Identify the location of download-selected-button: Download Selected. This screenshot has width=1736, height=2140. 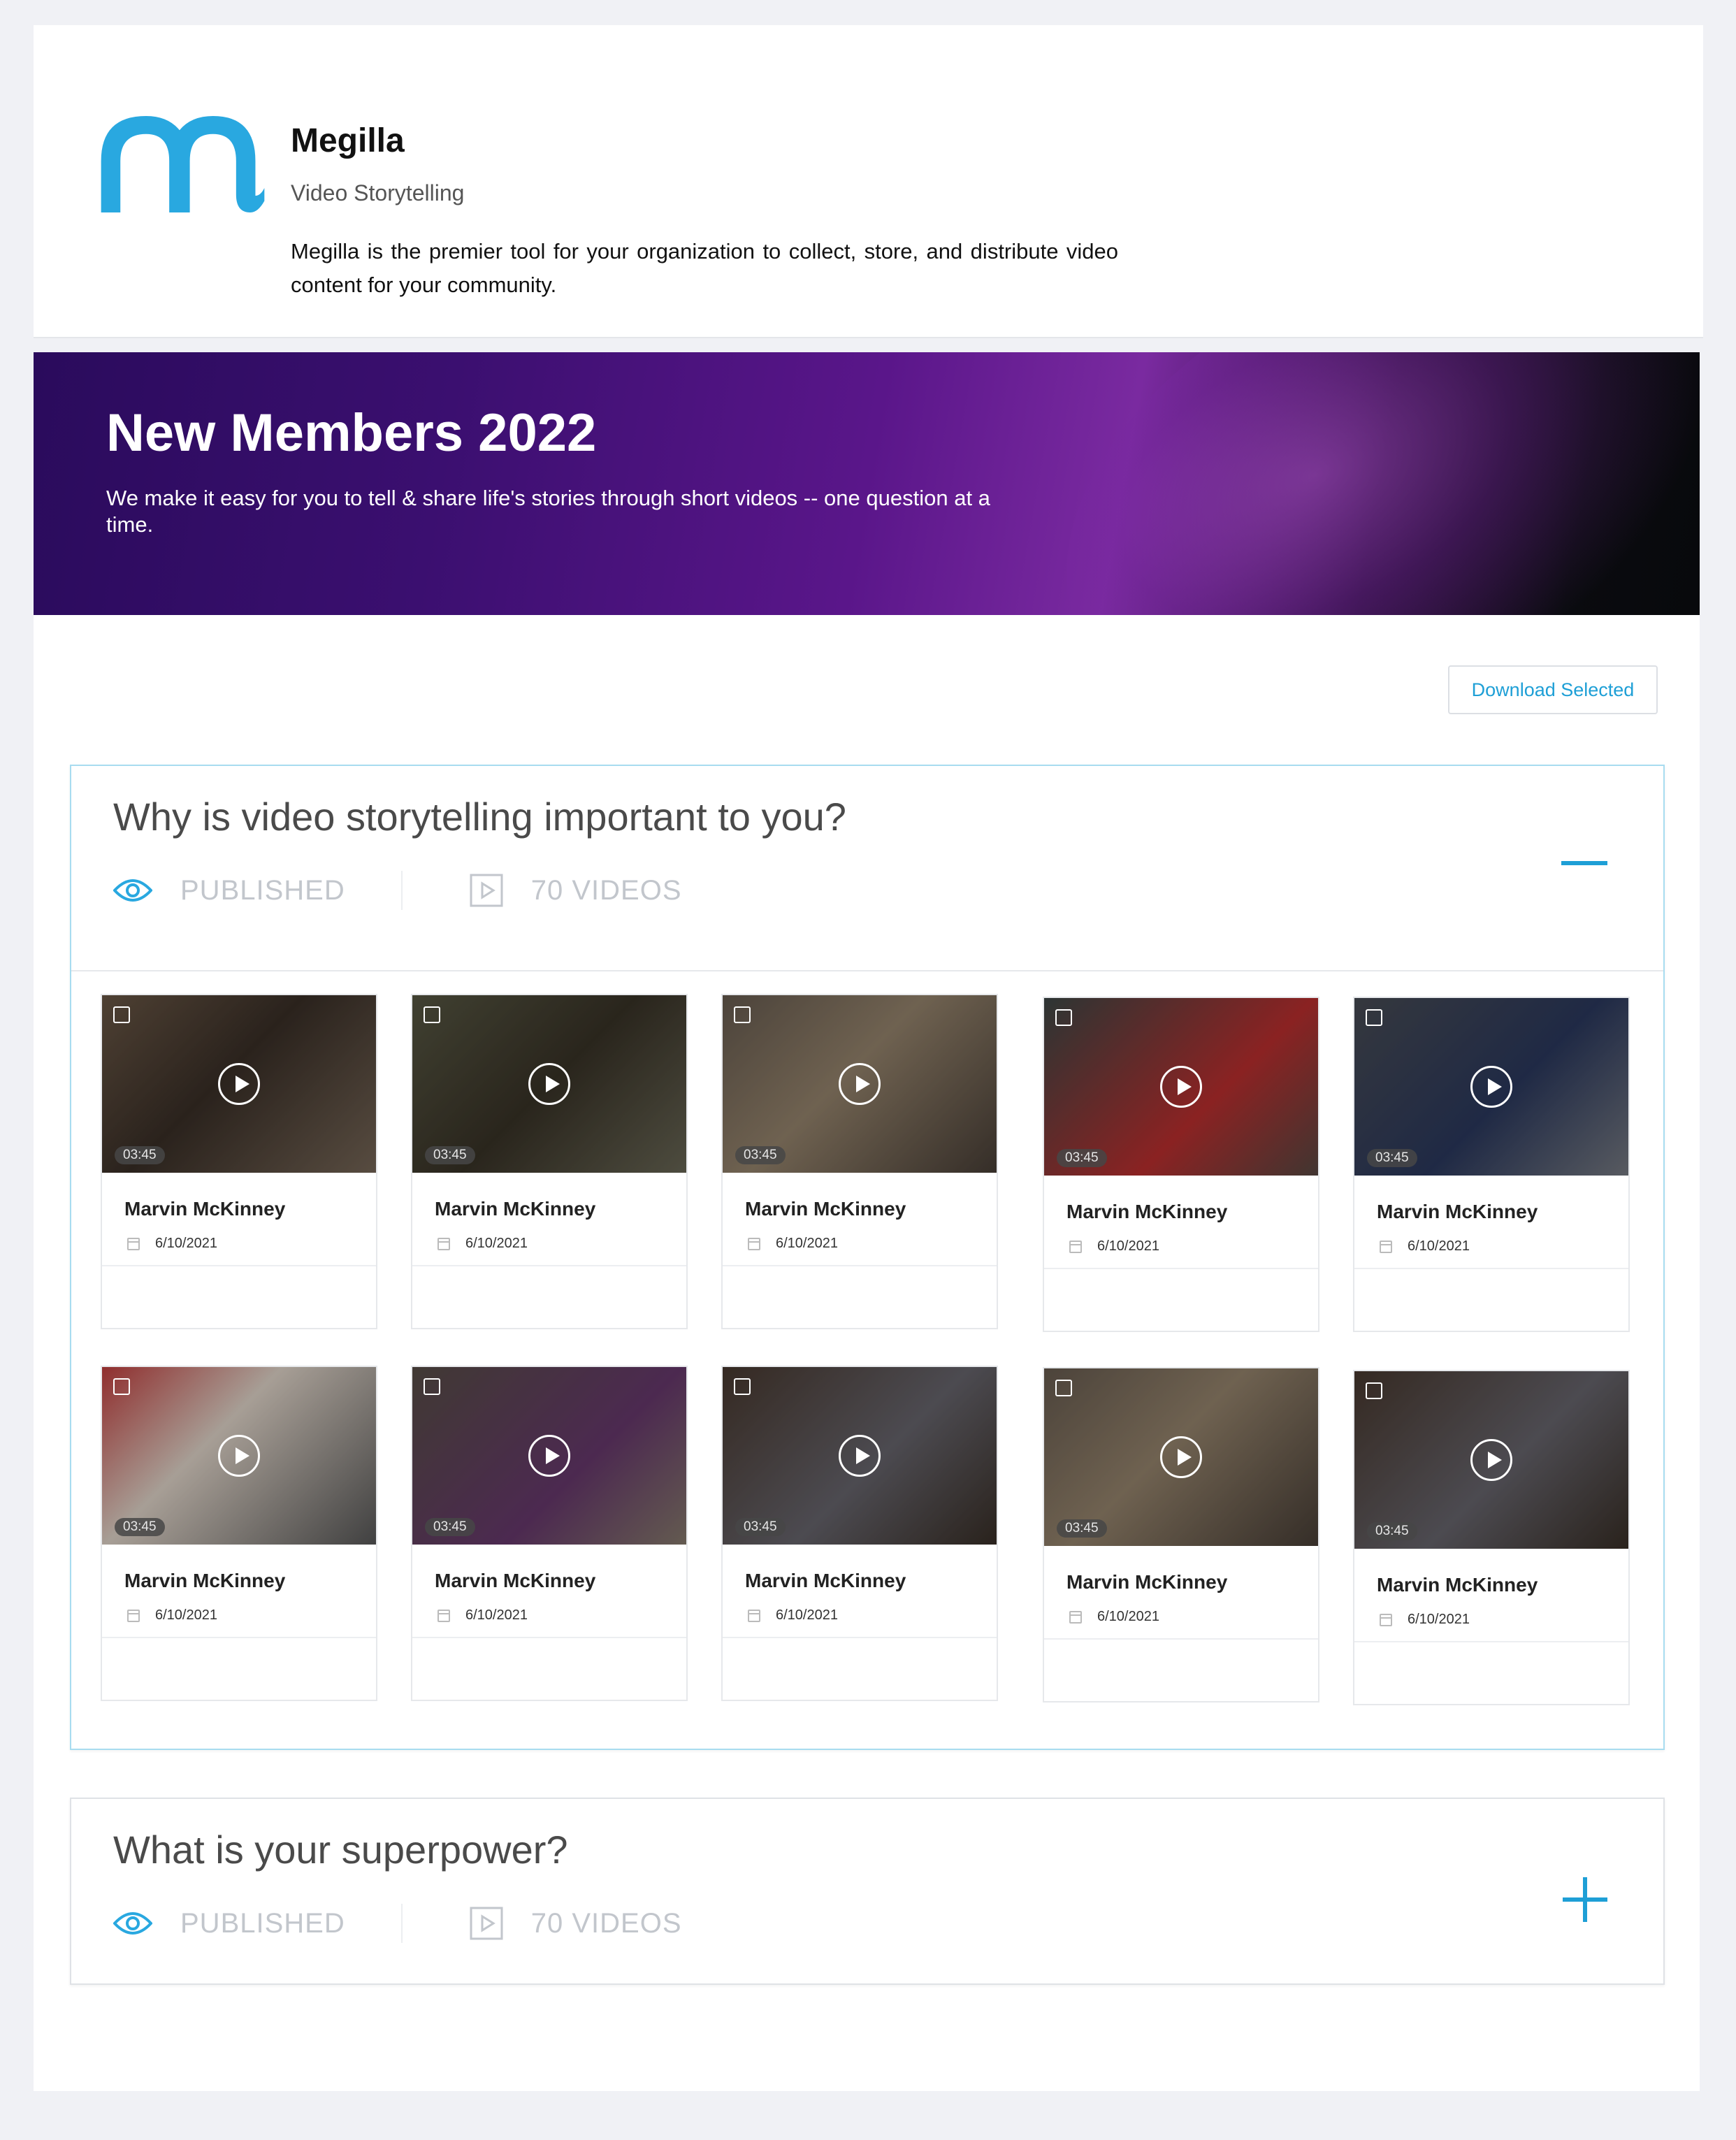
(1553, 689).